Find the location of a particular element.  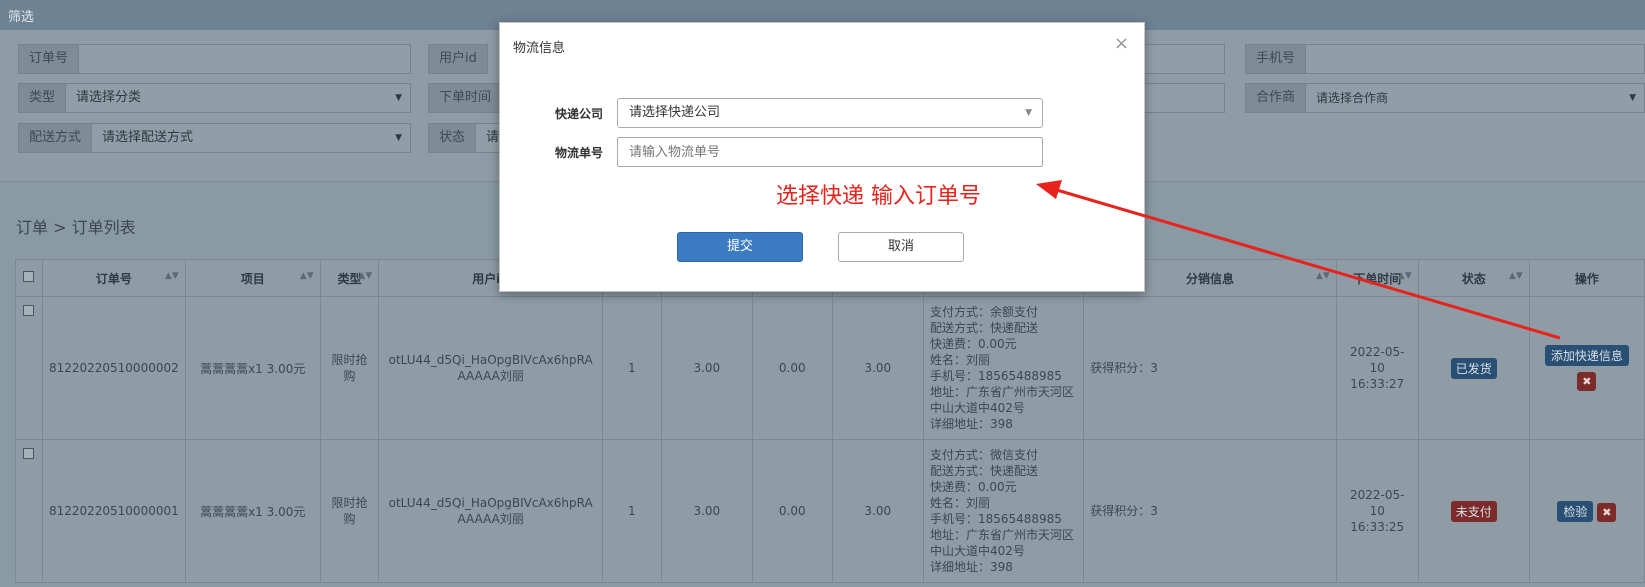

type-filter: 类型 请选择分类 ▼ is located at coordinates (214, 98).